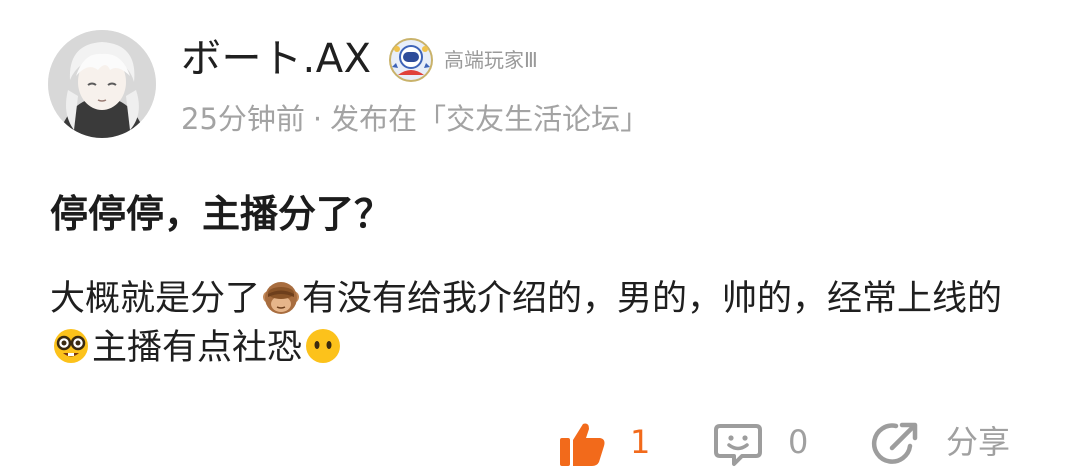  I want to click on user-level-label: 高端玩家Ⅲ, so click(491, 60).